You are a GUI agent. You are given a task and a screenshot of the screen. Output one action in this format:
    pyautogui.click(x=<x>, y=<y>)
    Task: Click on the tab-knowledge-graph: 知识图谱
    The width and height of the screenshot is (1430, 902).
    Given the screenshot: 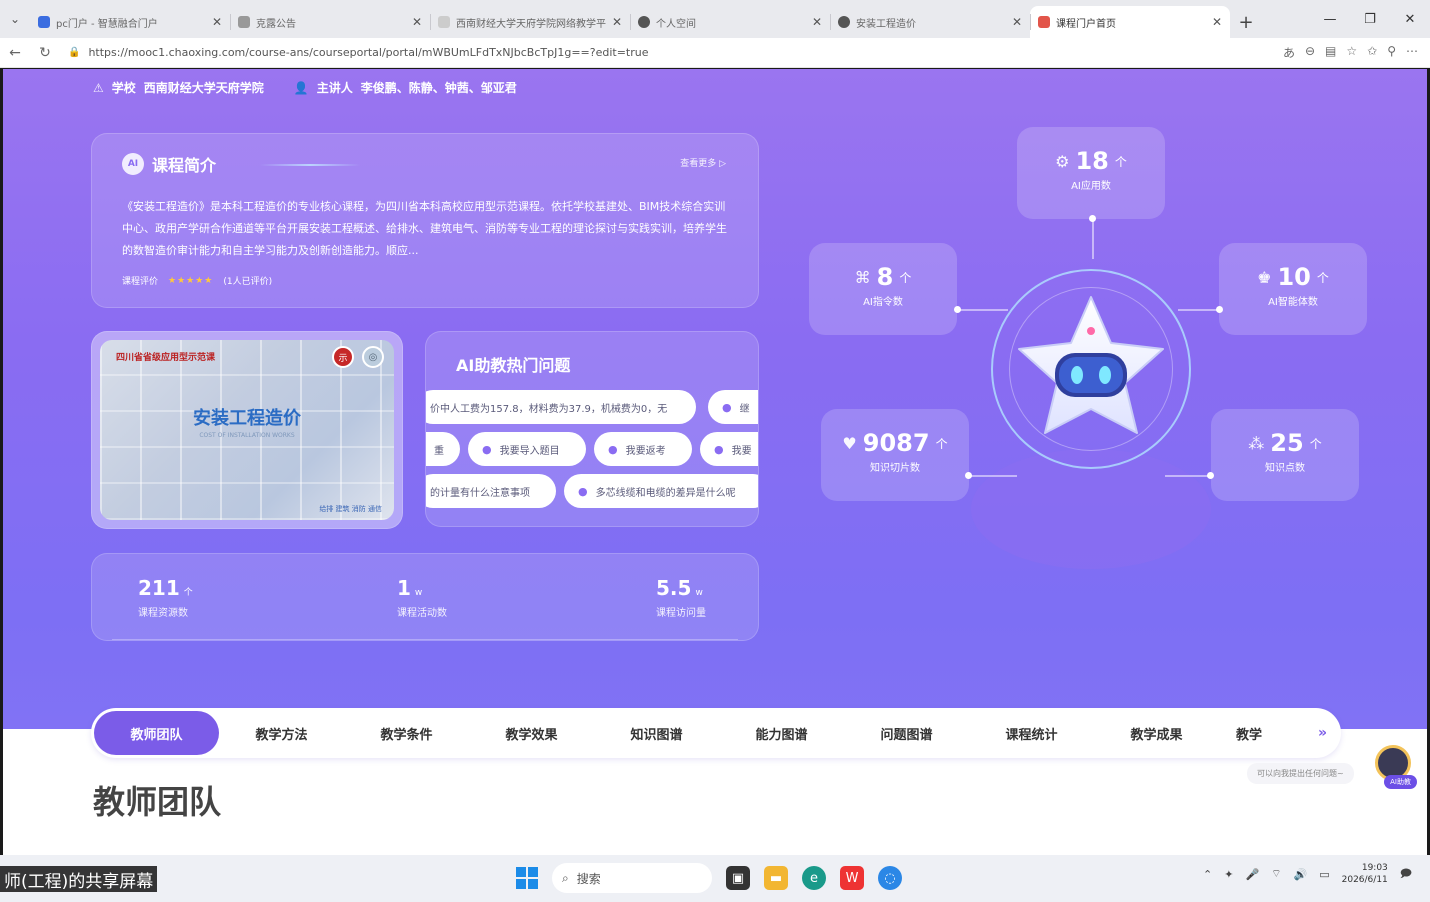 What is the action you would take?
    pyautogui.click(x=656, y=733)
    